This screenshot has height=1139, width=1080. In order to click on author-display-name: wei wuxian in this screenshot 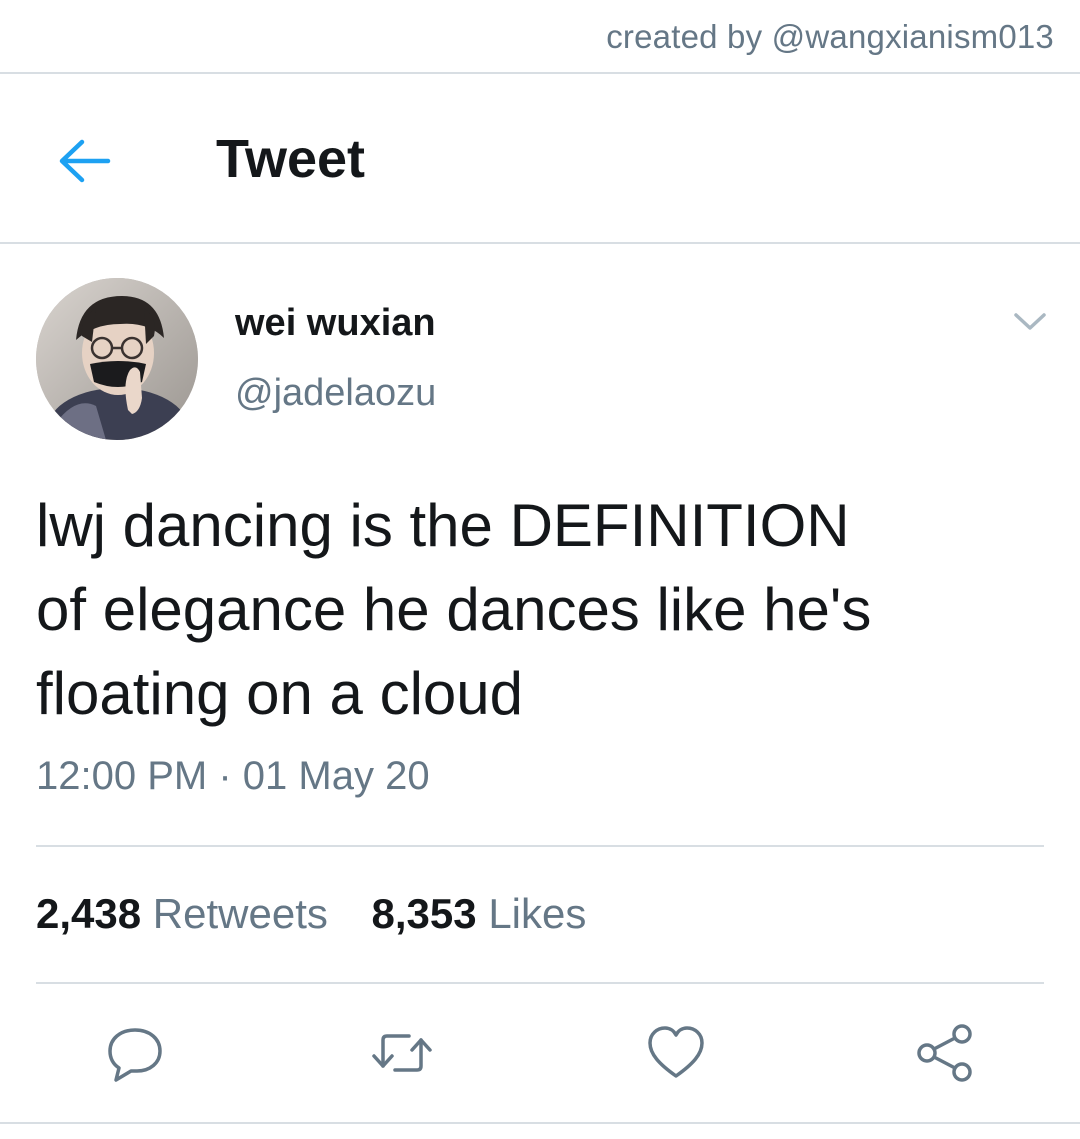, I will do `click(335, 323)`.